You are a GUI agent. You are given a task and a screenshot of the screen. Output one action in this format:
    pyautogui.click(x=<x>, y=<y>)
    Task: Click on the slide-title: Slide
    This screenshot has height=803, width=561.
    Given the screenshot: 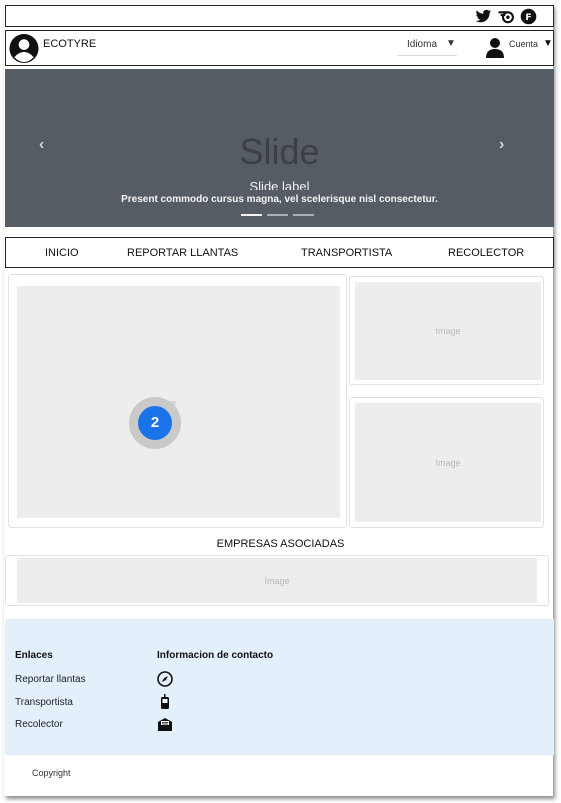 What is the action you would take?
    pyautogui.click(x=279, y=151)
    